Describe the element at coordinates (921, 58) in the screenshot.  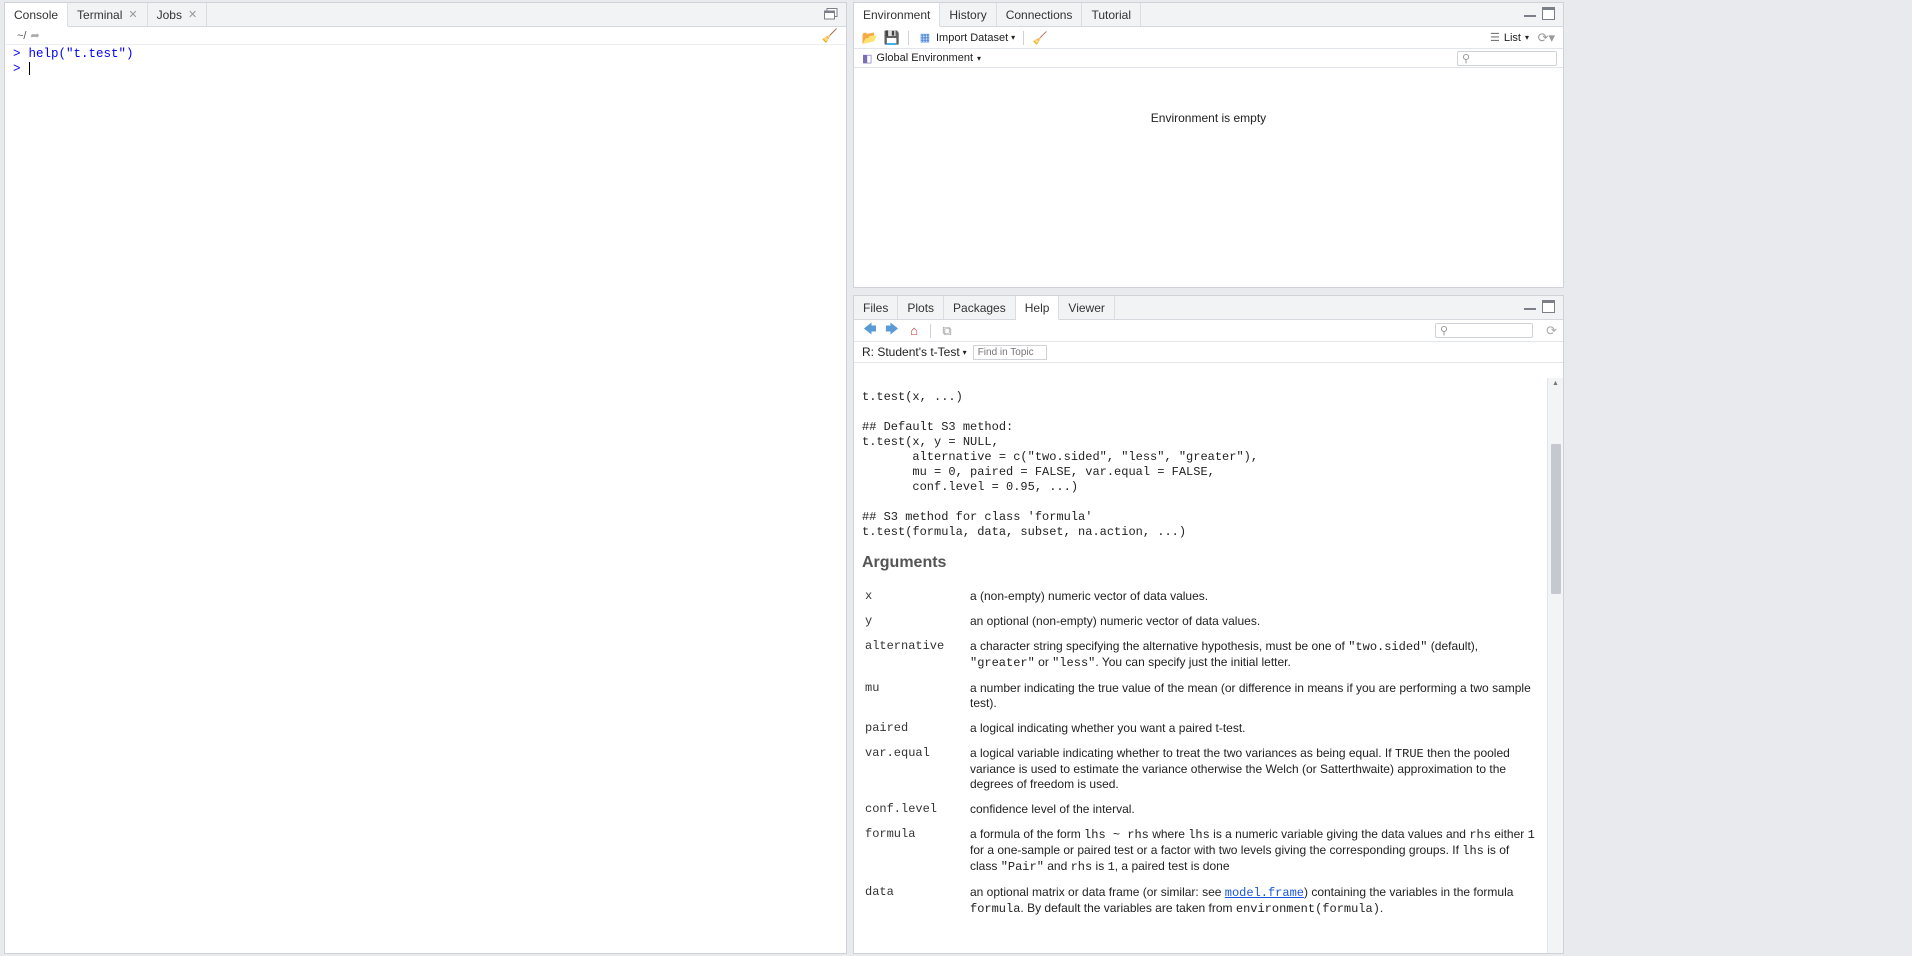
I see `global-environment-dropdown: ◧ Global Environment ▾` at that location.